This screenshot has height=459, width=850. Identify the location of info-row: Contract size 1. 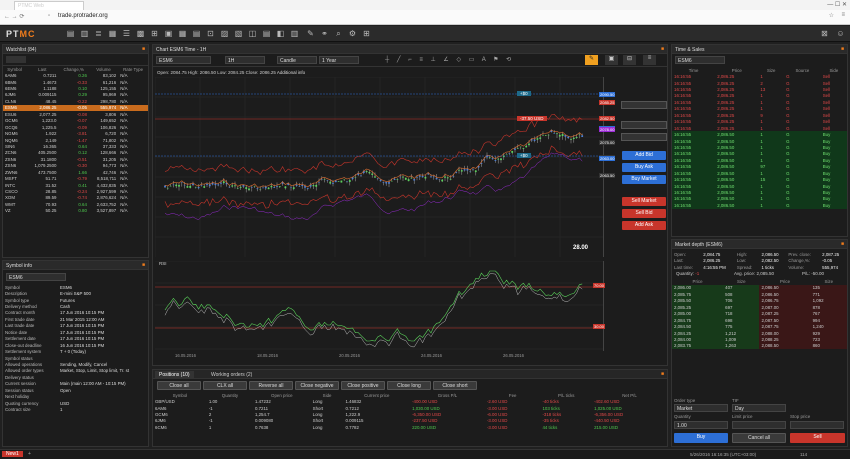
(75, 409).